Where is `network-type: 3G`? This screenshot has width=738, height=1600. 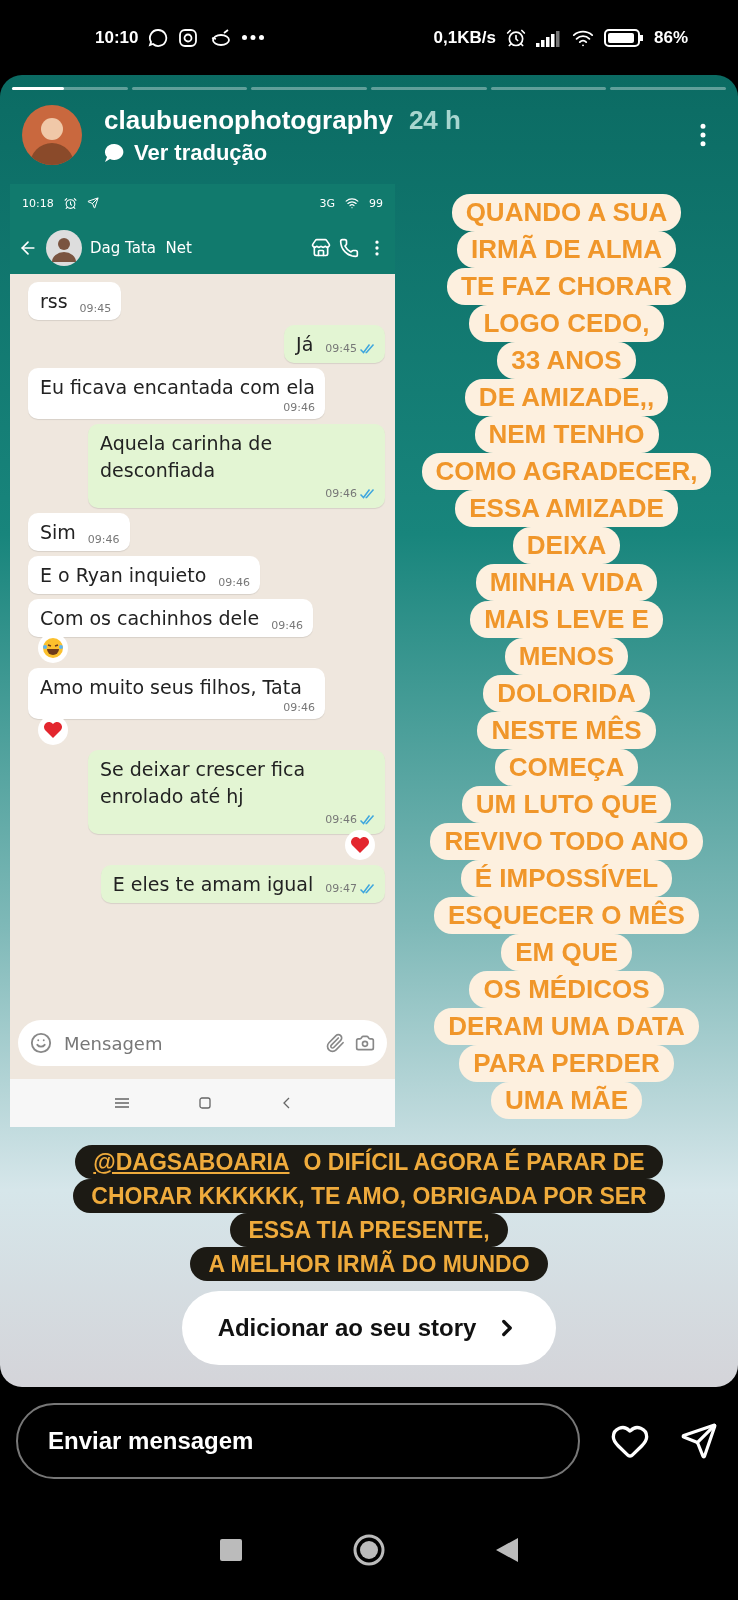
network-type: 3G is located at coordinates (327, 203).